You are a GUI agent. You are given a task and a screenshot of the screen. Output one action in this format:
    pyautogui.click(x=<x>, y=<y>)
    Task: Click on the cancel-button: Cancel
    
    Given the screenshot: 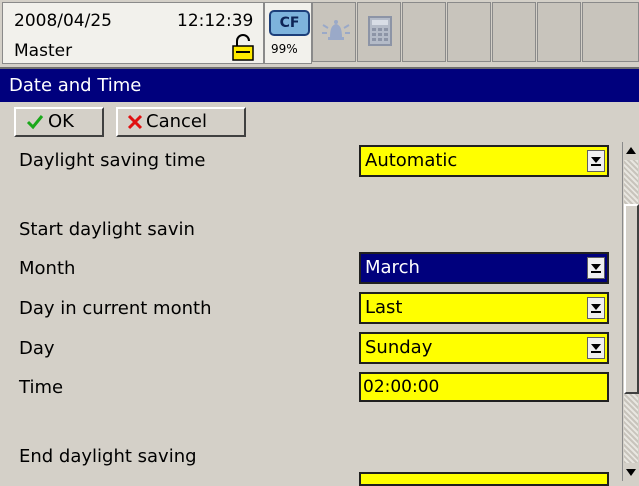 What is the action you would take?
    pyautogui.click(x=181, y=122)
    